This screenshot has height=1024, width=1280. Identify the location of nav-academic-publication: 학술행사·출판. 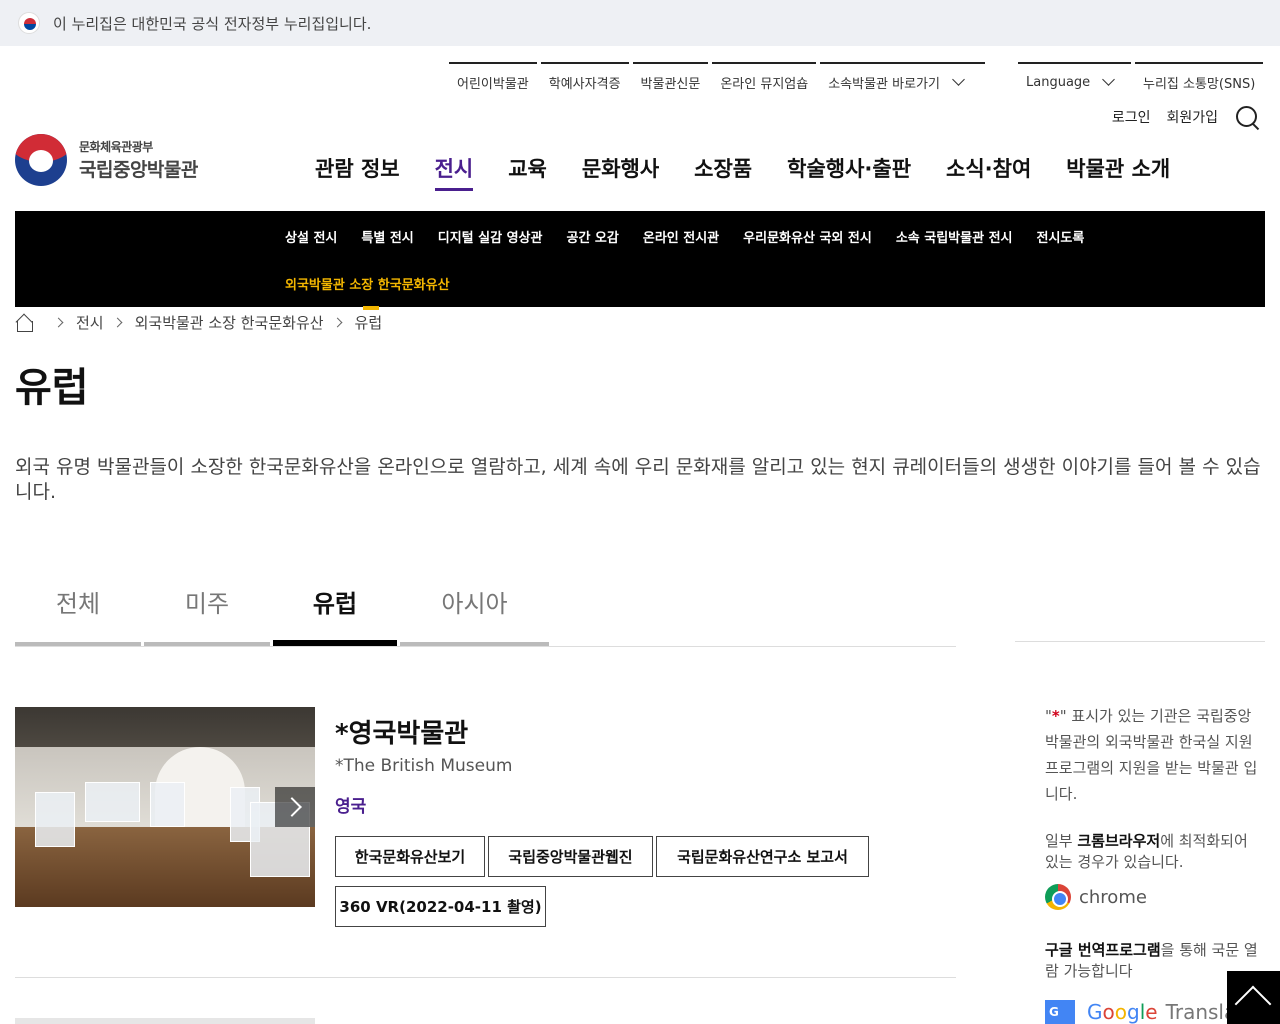
(849, 171).